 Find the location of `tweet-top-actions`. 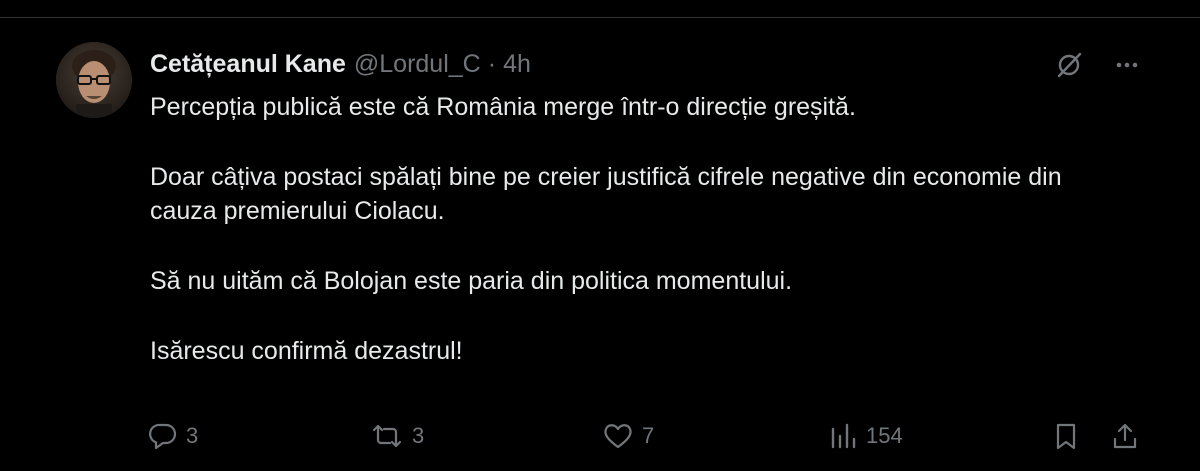

tweet-top-actions is located at coordinates (1098, 65).